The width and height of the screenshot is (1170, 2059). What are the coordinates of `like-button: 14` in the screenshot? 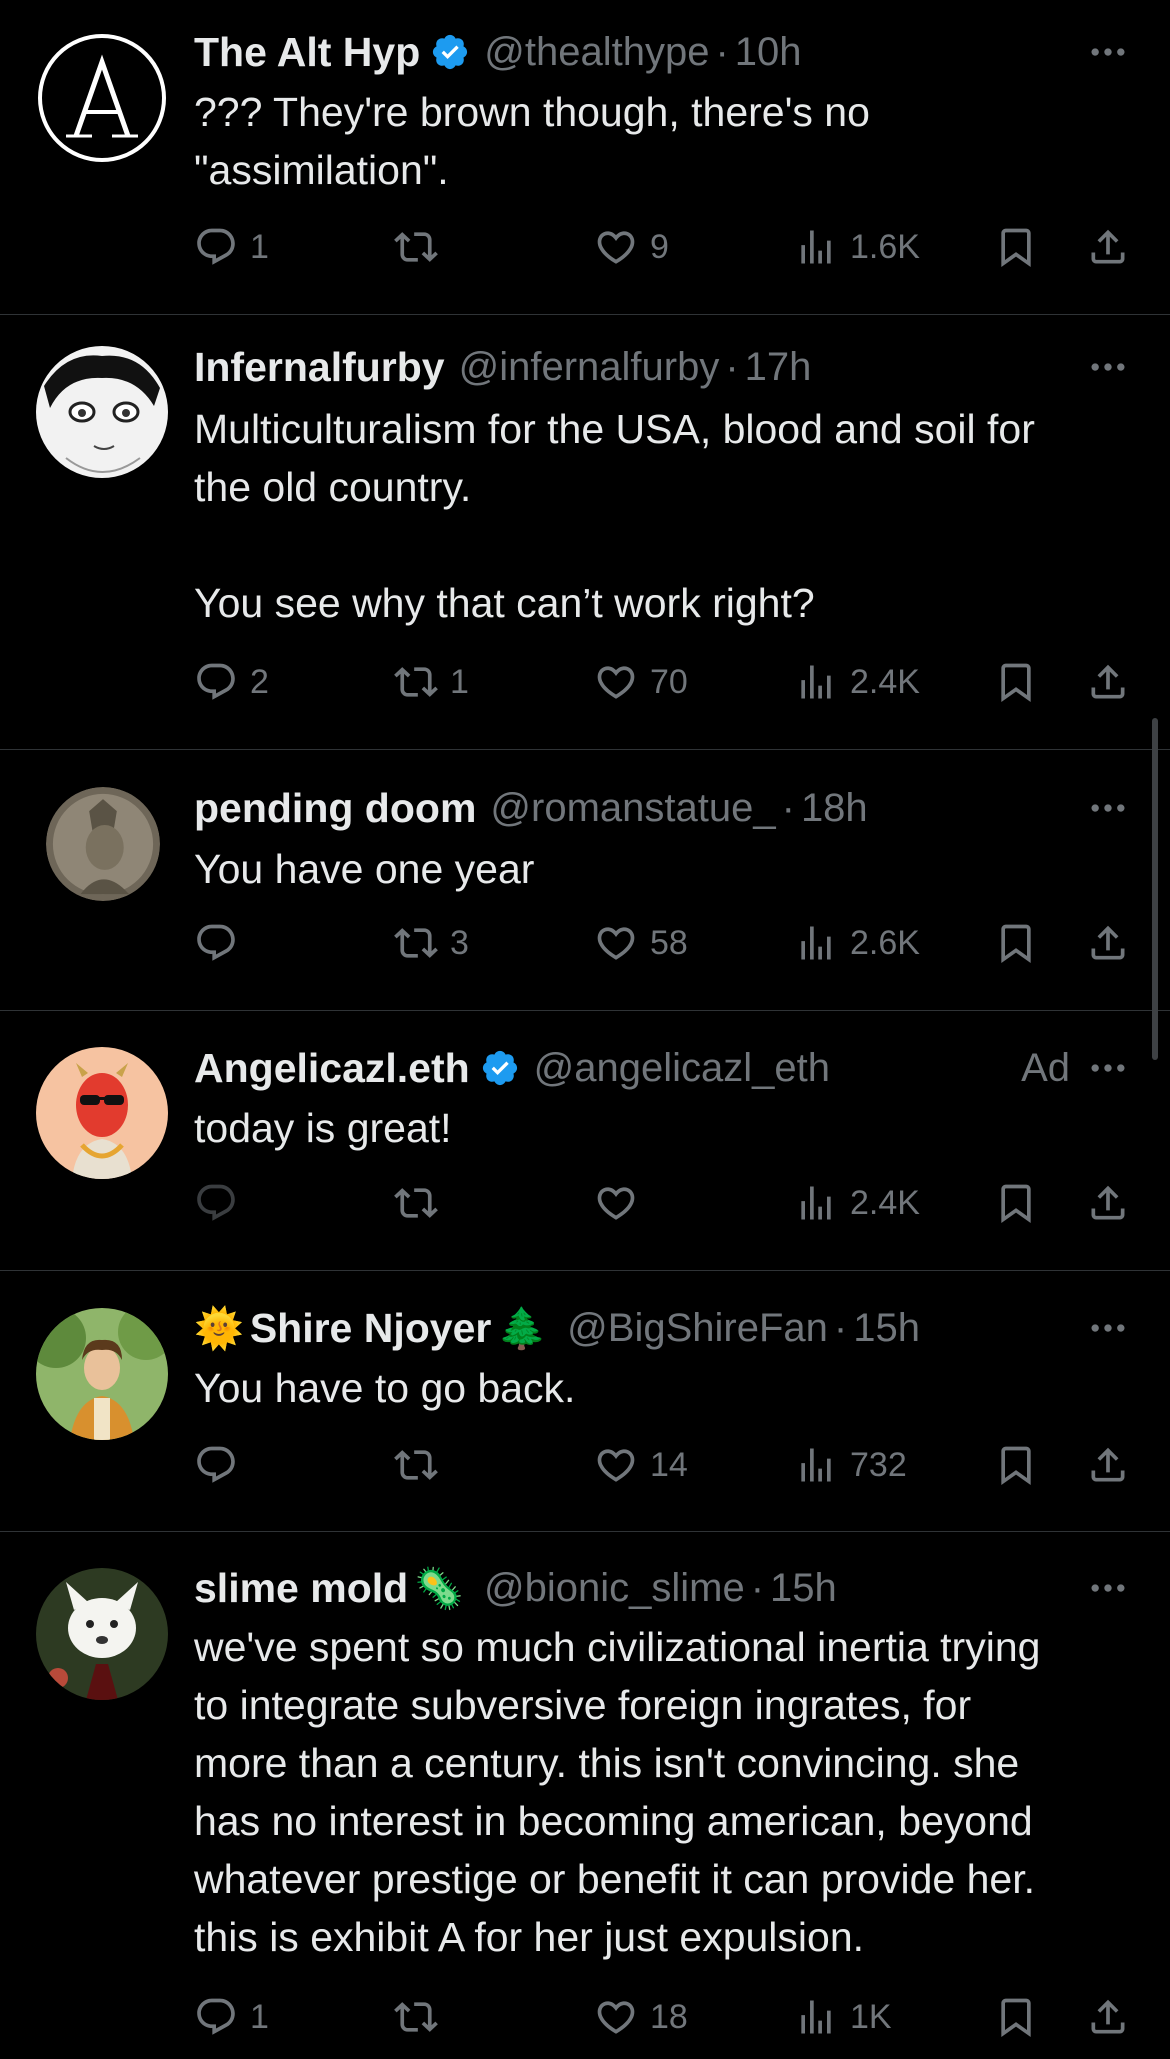 It's located at (641, 1465).